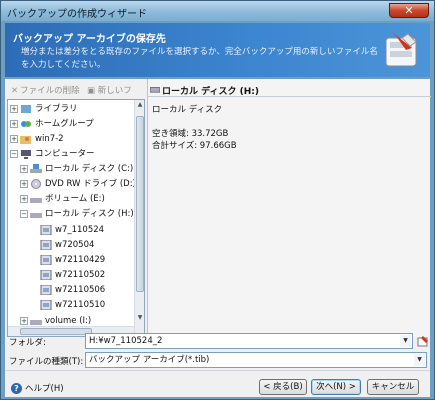  I want to click on computer-icon, so click(26, 154).